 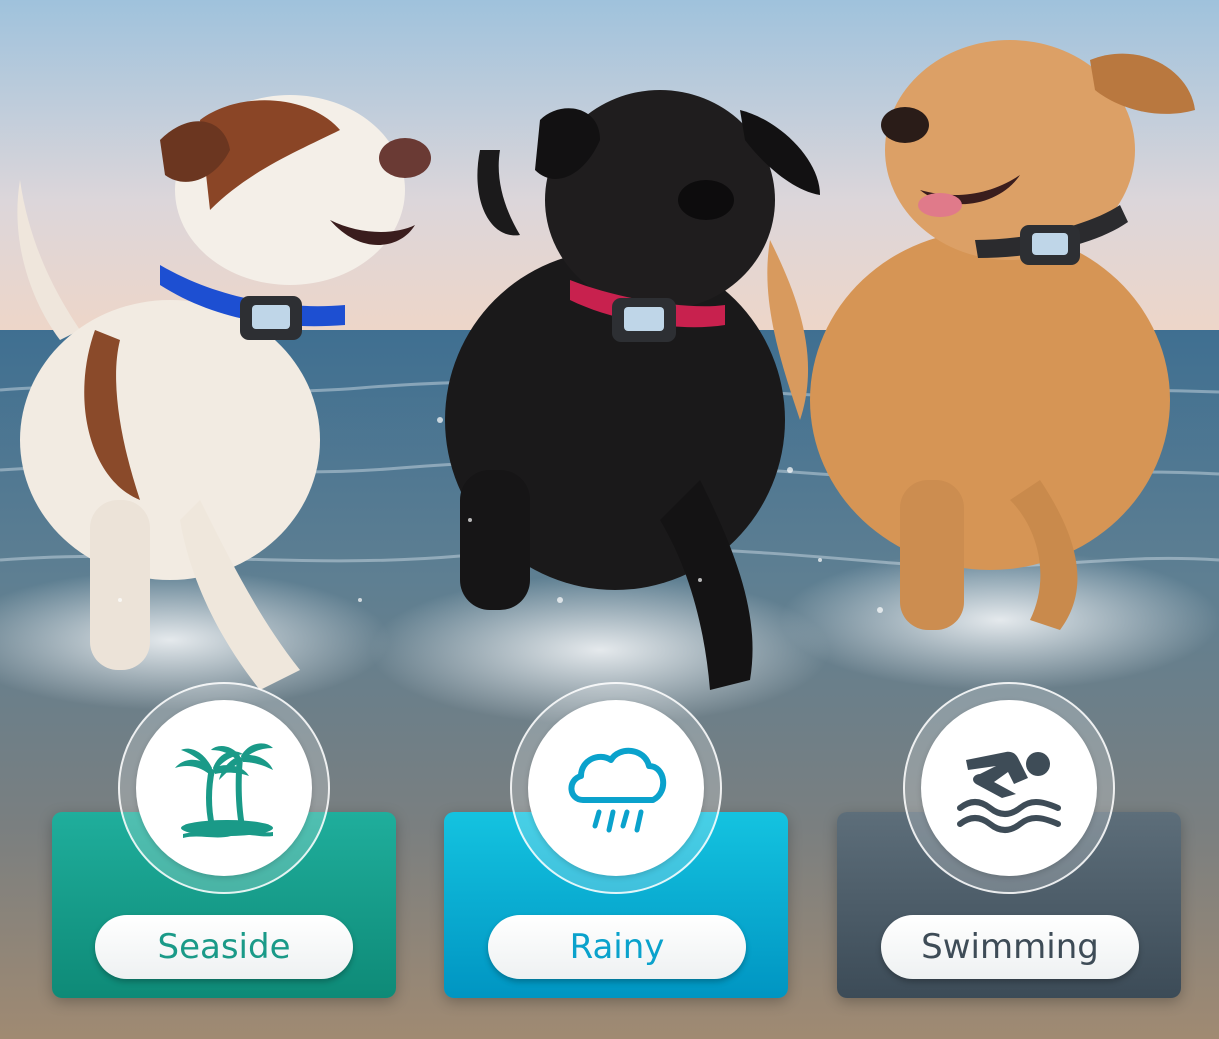 I want to click on splash-right, so click(x=999, y=620).